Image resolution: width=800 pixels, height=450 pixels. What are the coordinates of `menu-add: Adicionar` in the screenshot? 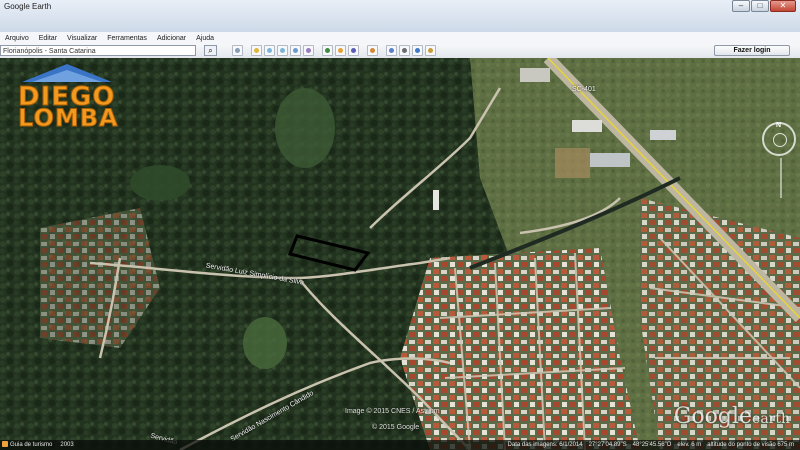 It's located at (171, 38).